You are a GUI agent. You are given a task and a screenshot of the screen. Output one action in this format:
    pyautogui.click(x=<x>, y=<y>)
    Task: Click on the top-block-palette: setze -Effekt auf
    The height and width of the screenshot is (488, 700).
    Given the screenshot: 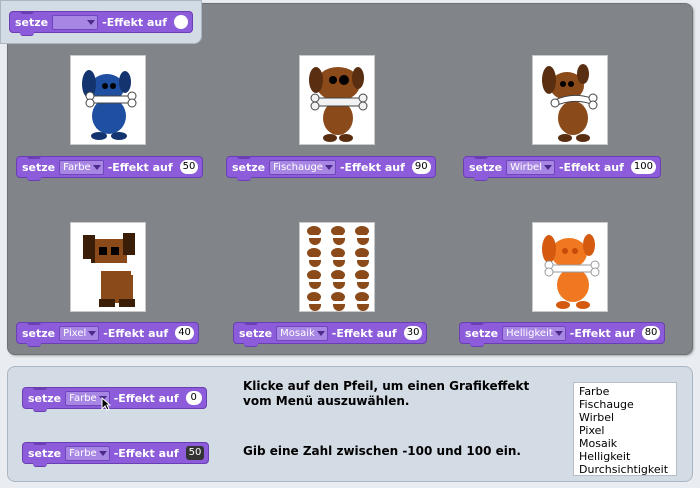 What is the action you would take?
    pyautogui.click(x=101, y=22)
    